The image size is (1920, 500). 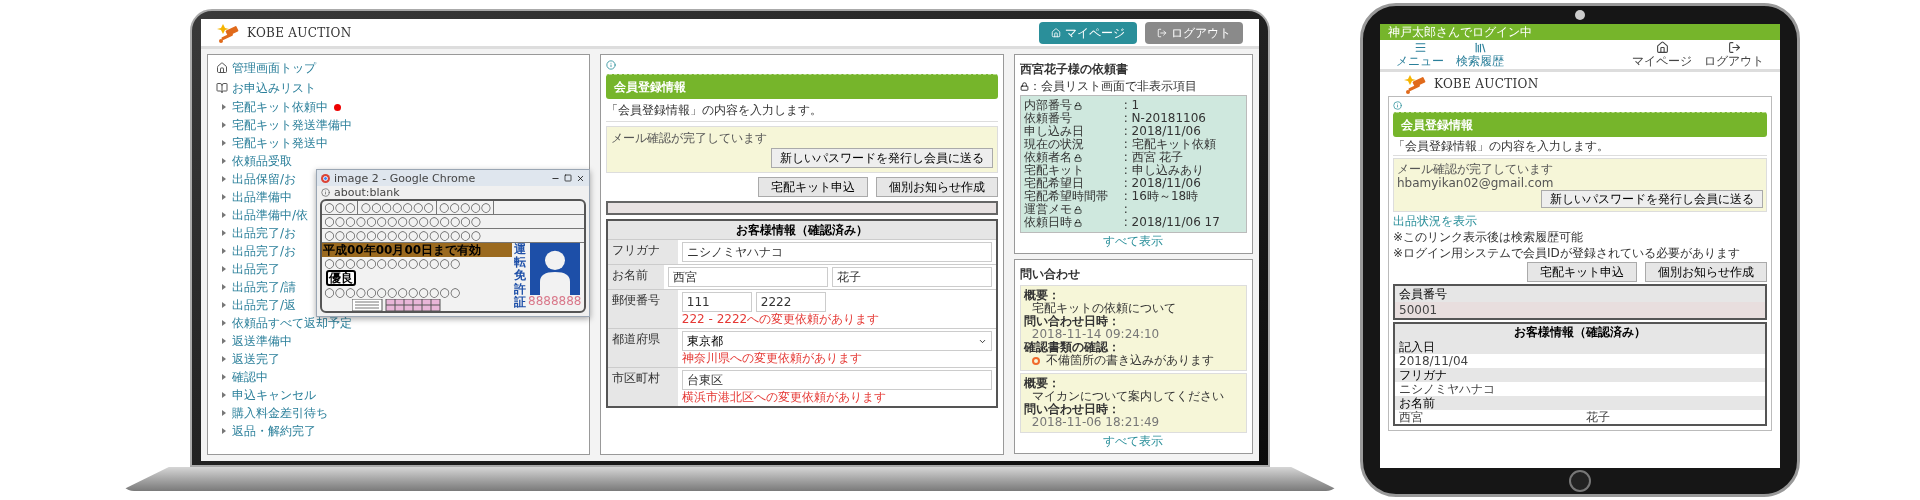 What do you see at coordinates (397, 207) in the screenshot?
I see `card-text: ○○○○○○○` at bounding box center [397, 207].